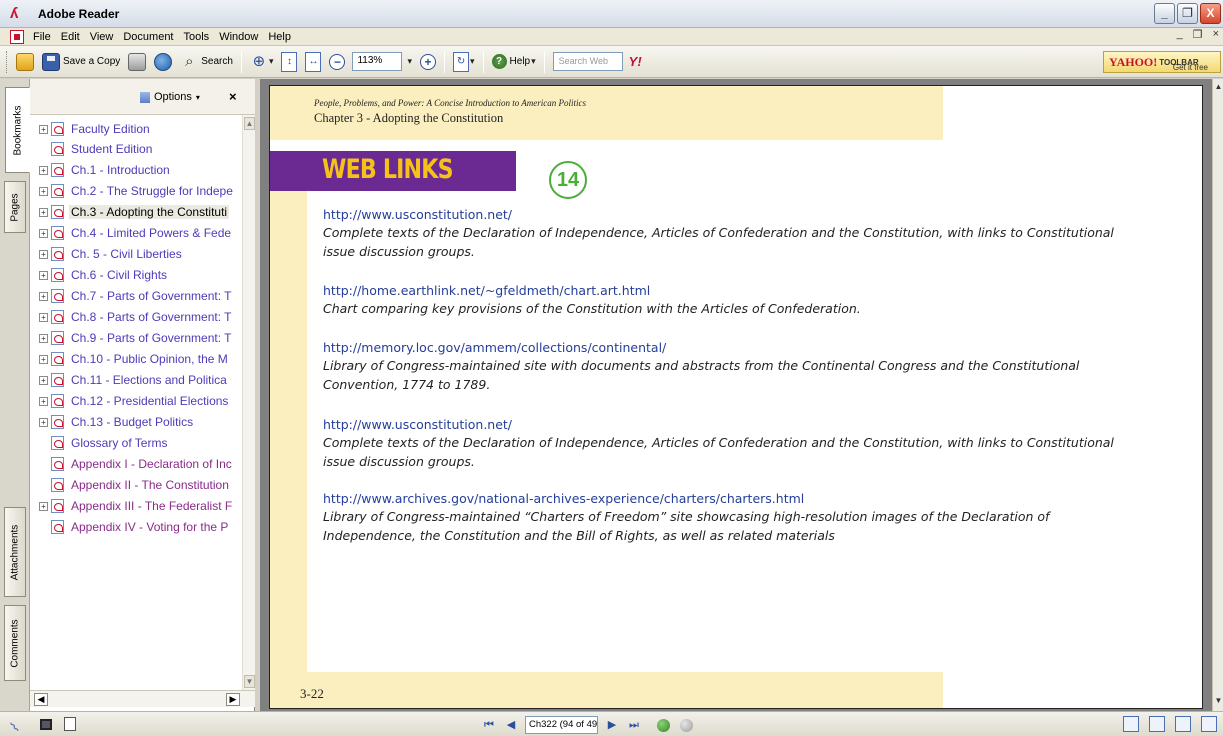  Describe the element at coordinates (136, 170) in the screenshot. I see `bookmark-item: + Ch.1 - Introduction` at that location.